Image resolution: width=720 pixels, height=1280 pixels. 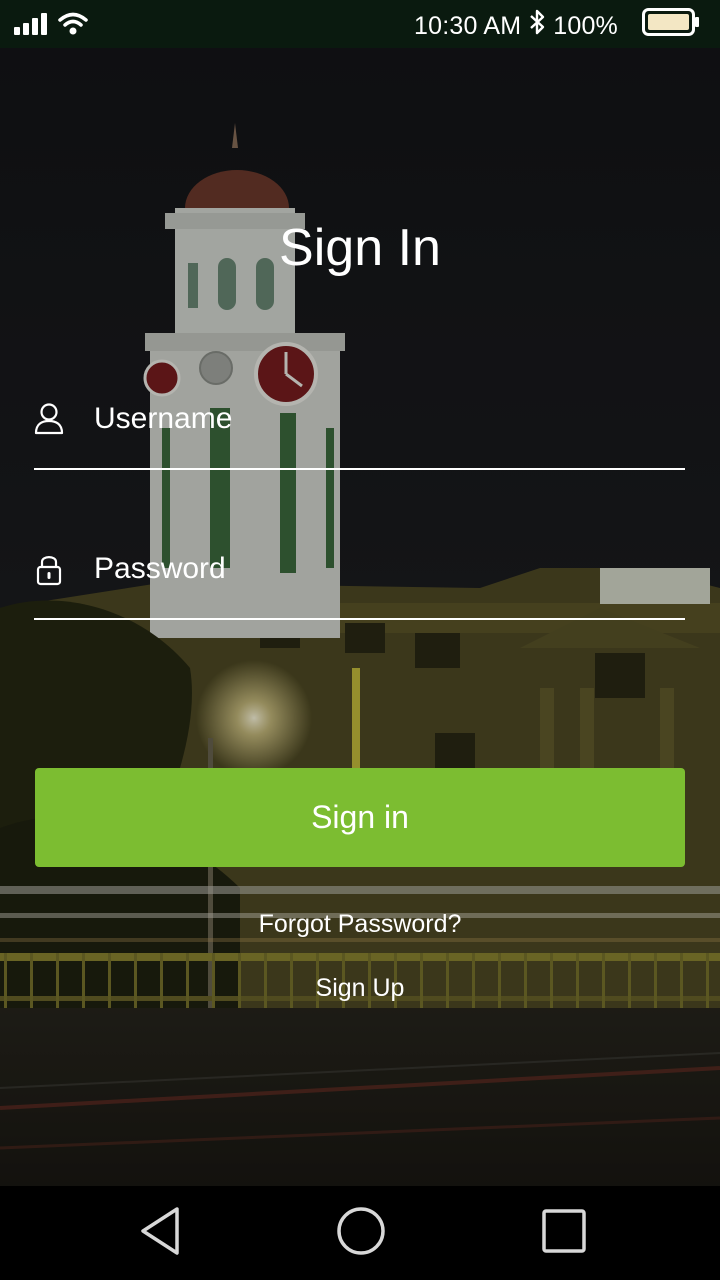 I want to click on status-bar: 10:30 AM 100%, so click(x=360, y=24).